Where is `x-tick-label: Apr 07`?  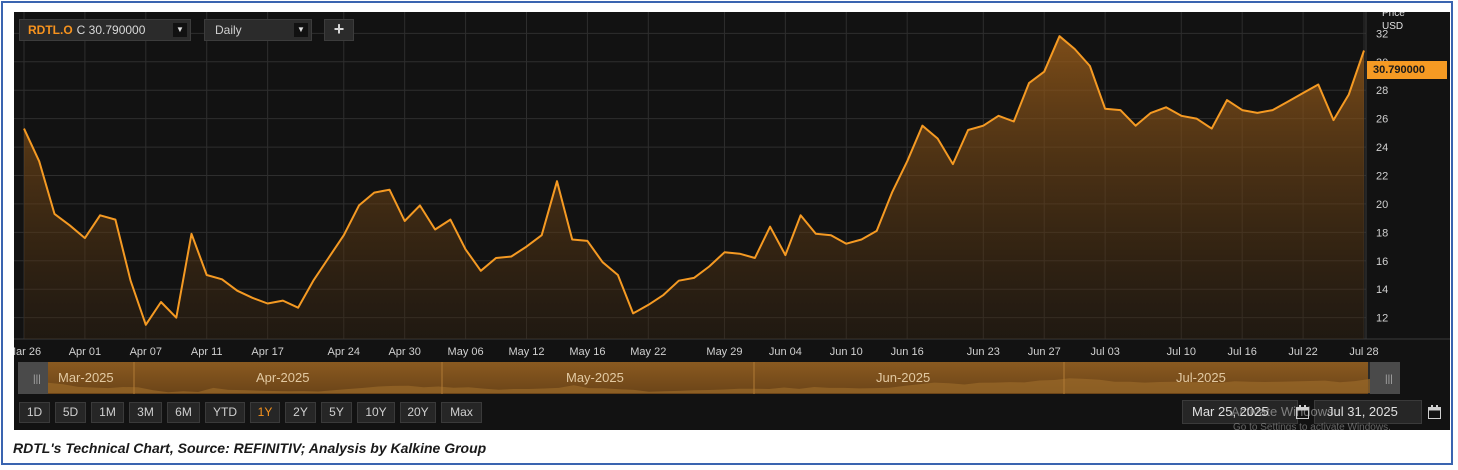
x-tick-label: Apr 07 is located at coordinates (146, 352).